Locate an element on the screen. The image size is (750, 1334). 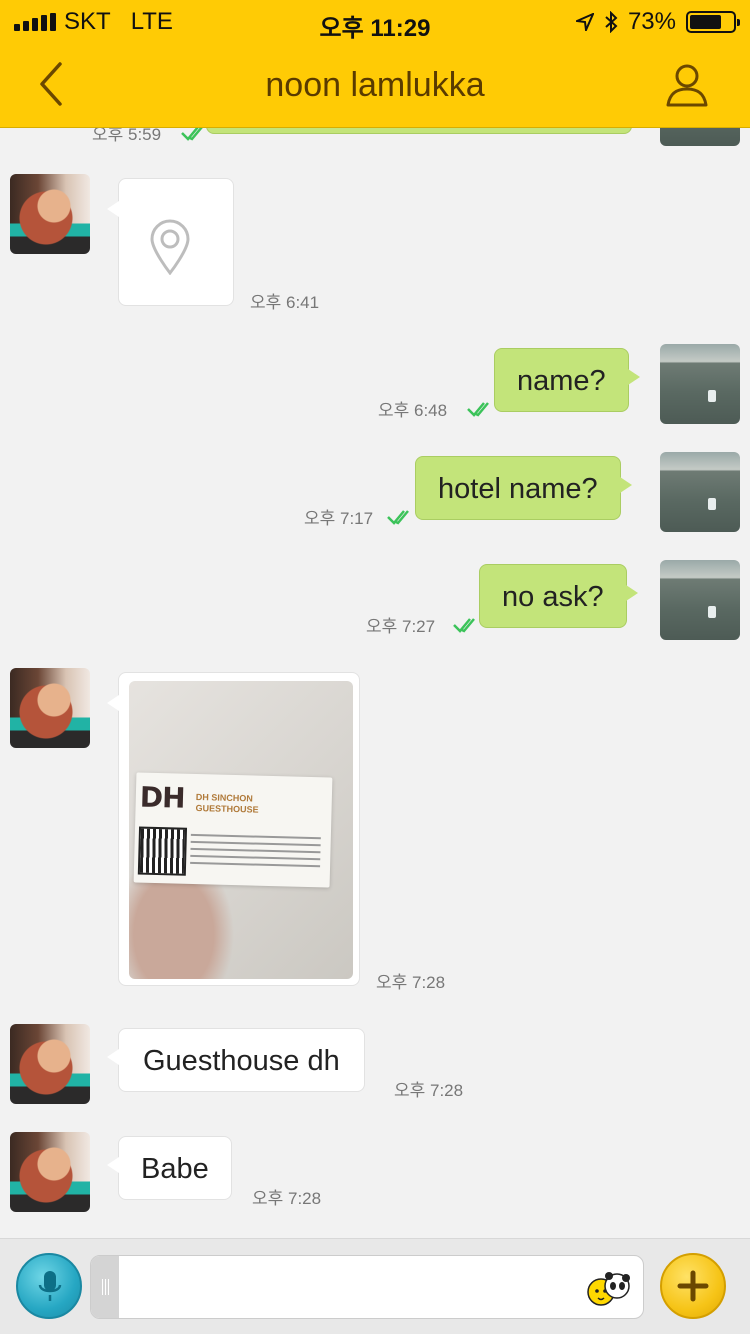
header: SKT LTE 오후 11:29 73% noon lamlukka is located at coordinates (375, 64).